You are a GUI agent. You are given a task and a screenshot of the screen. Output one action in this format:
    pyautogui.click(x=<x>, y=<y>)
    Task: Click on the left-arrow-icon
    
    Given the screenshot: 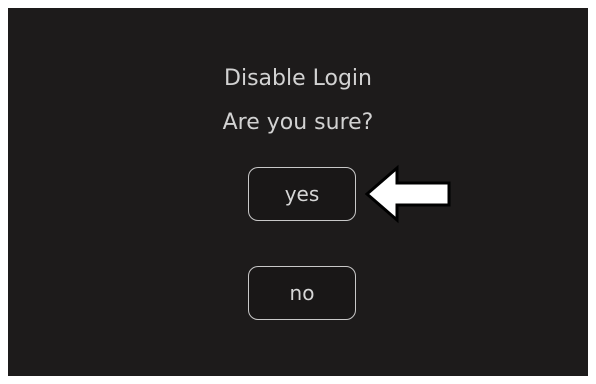 What is the action you would take?
    pyautogui.click(x=407, y=194)
    